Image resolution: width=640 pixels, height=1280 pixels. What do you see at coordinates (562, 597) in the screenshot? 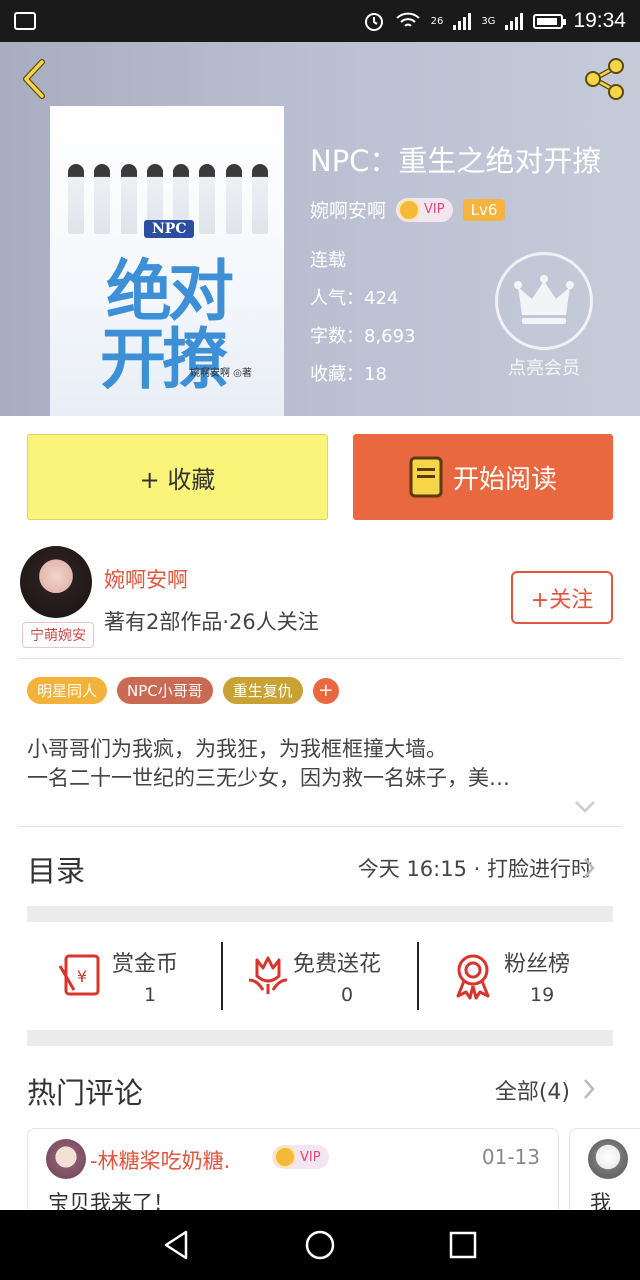
I see `follow-button: +关注` at bounding box center [562, 597].